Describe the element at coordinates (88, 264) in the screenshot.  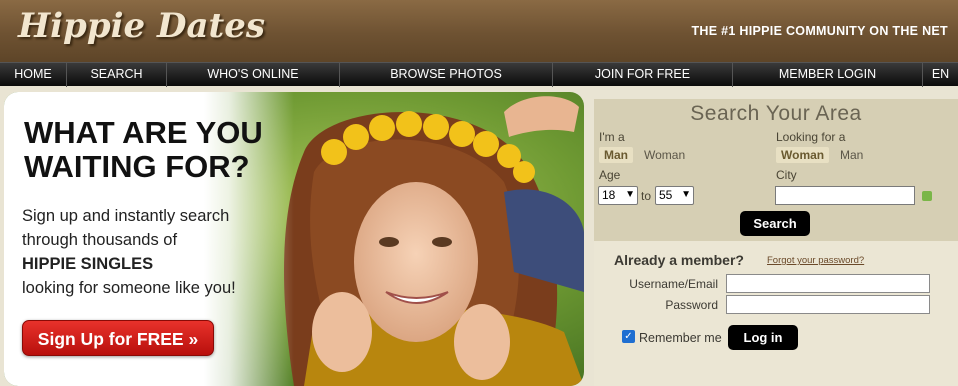
I see `hero-text-highlight: HIPPIE SINGLES` at that location.